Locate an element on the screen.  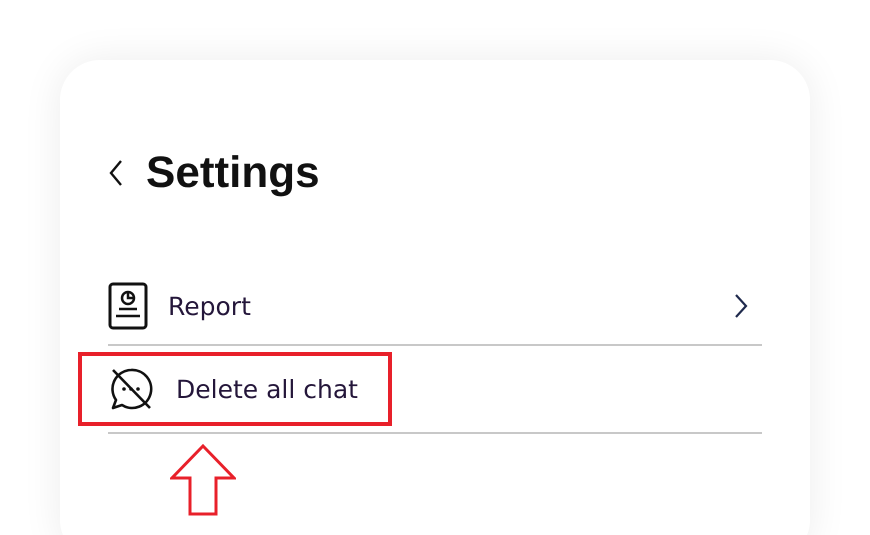
settings-item: Report is located at coordinates (179, 306).